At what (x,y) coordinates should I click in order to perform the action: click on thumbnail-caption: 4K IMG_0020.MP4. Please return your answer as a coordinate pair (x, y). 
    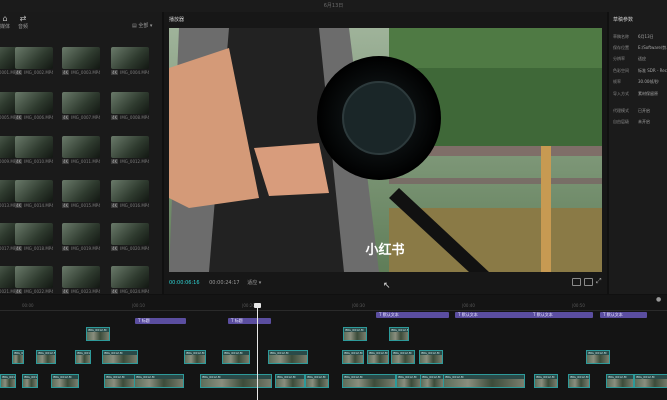
    Looking at the image, I should click on (130, 248).